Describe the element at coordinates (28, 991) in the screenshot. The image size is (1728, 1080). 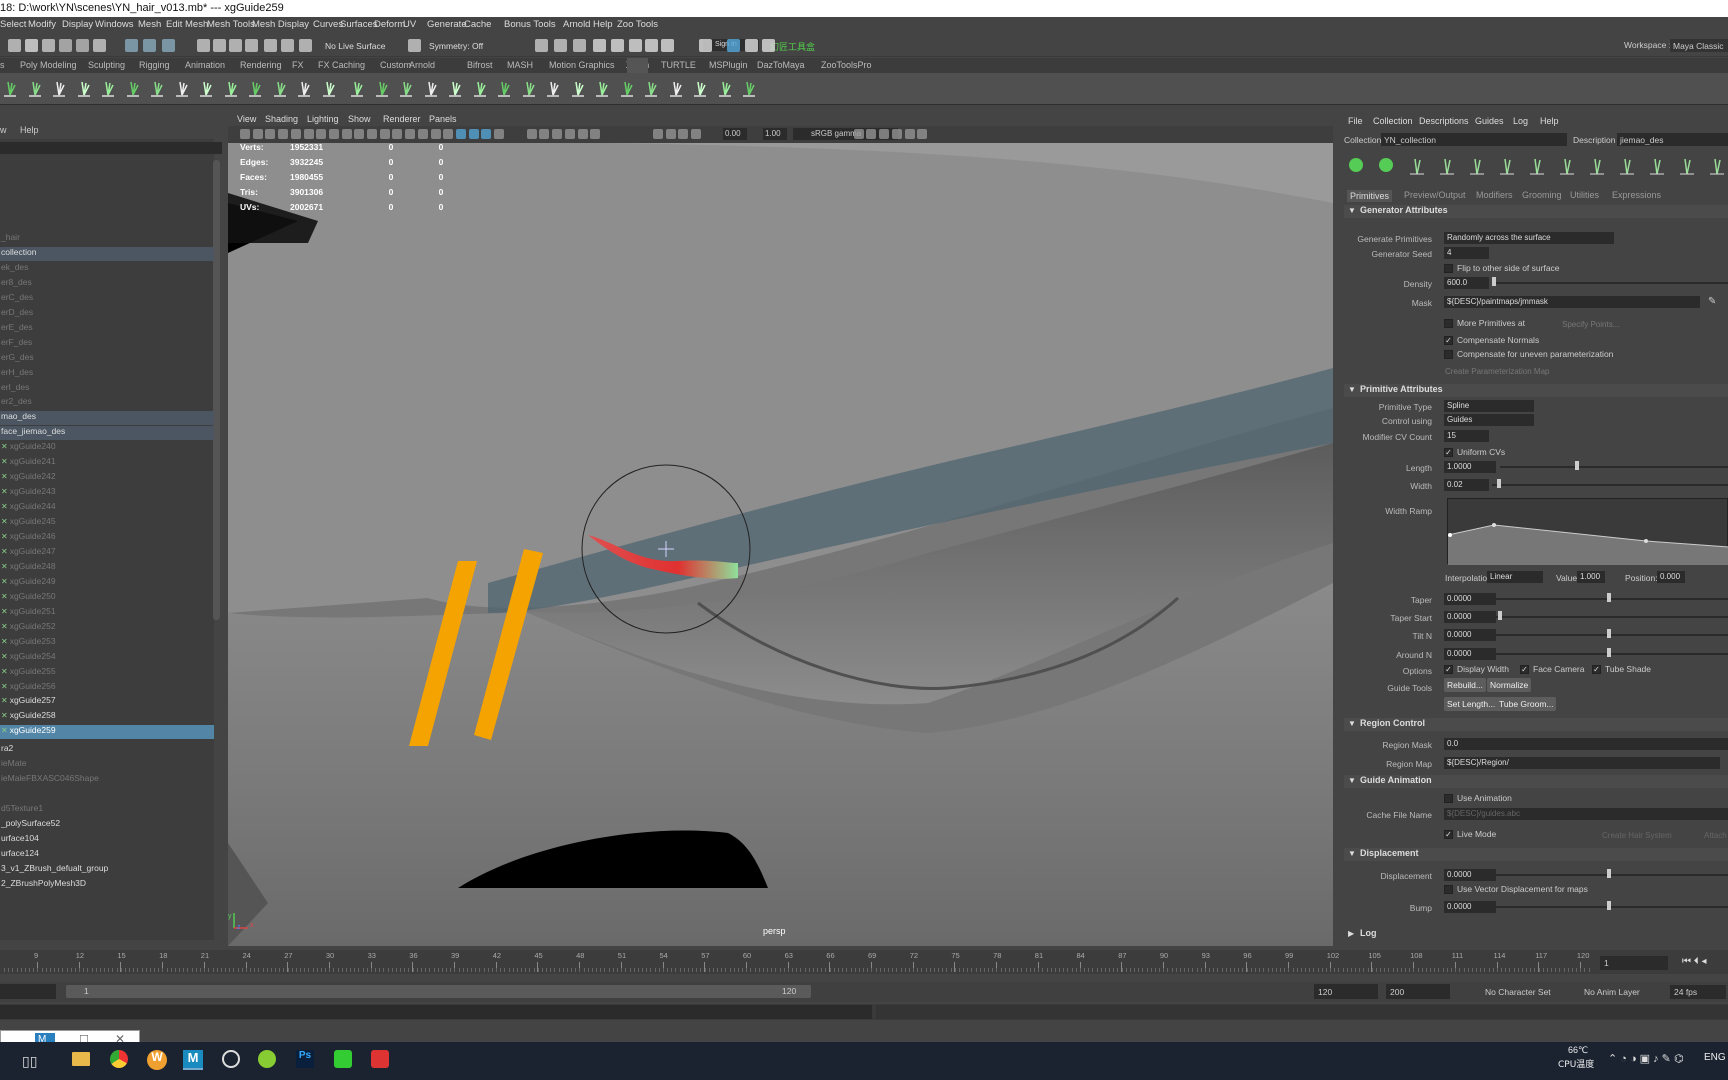
I see `anim-start-field` at that location.